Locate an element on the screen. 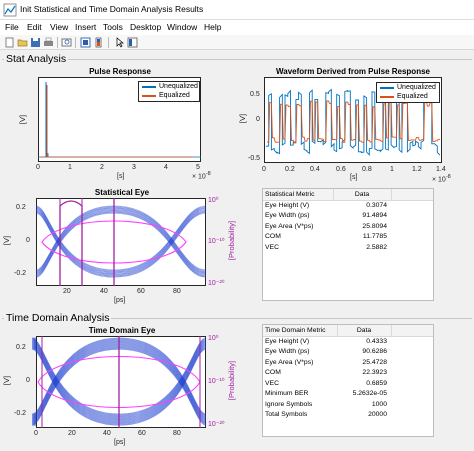 The height and width of the screenshot is (451, 474). pulse-xtick: 5 is located at coordinates (198, 167).